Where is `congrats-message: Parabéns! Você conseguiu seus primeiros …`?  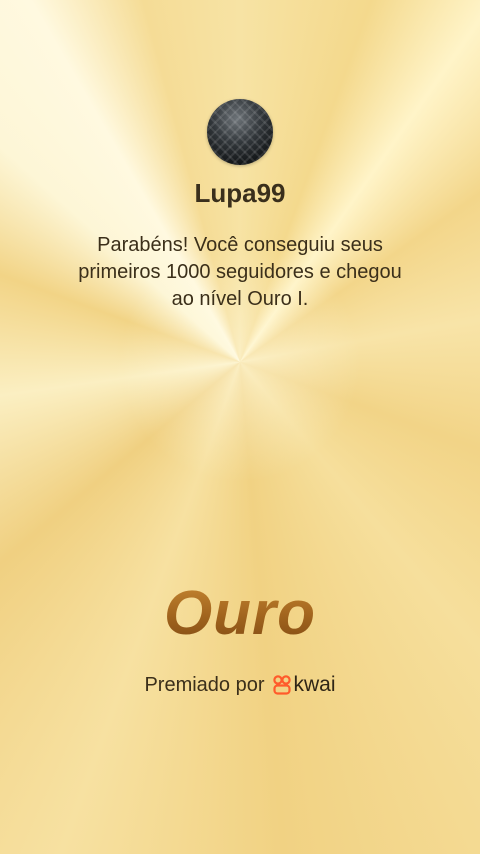
congrats-message: Parabéns! Você conseguiu seus primeiros … is located at coordinates (240, 272).